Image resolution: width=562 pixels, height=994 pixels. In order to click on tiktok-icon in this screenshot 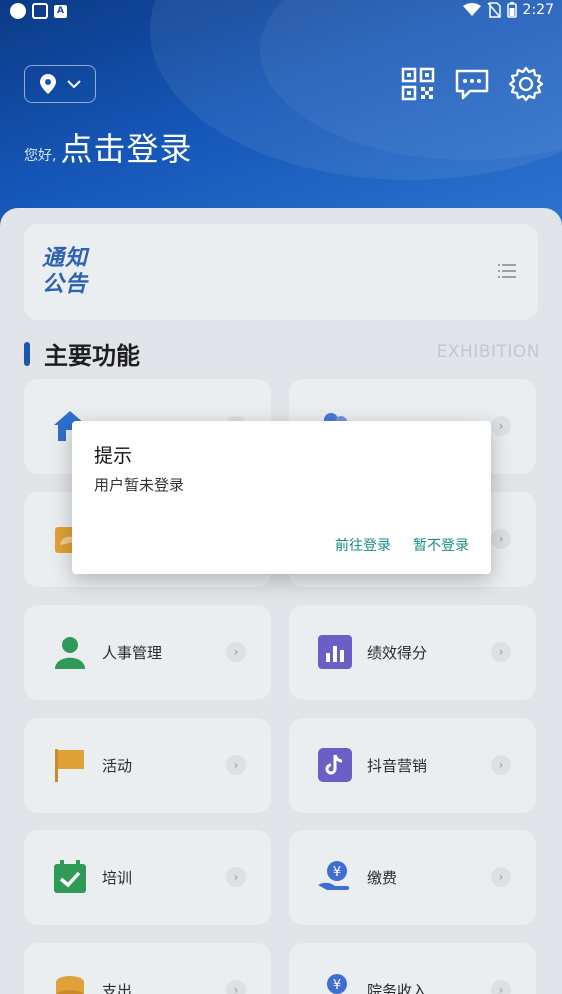, I will do `click(335, 765)`.